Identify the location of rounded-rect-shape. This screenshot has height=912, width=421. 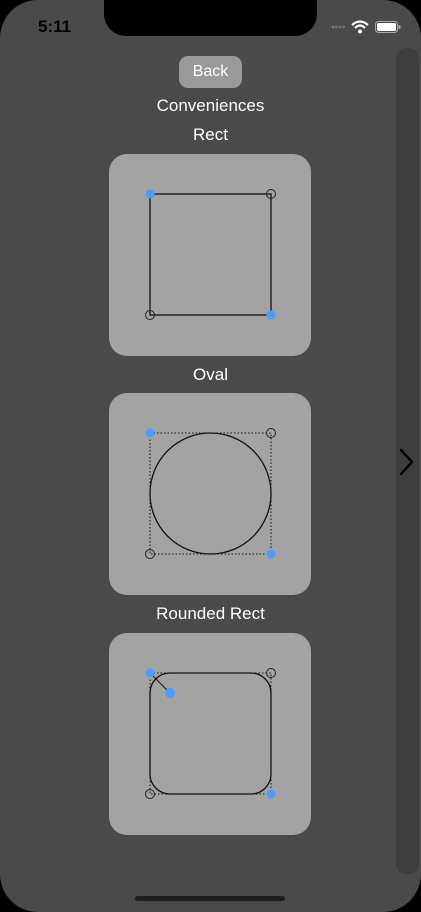
(210, 733).